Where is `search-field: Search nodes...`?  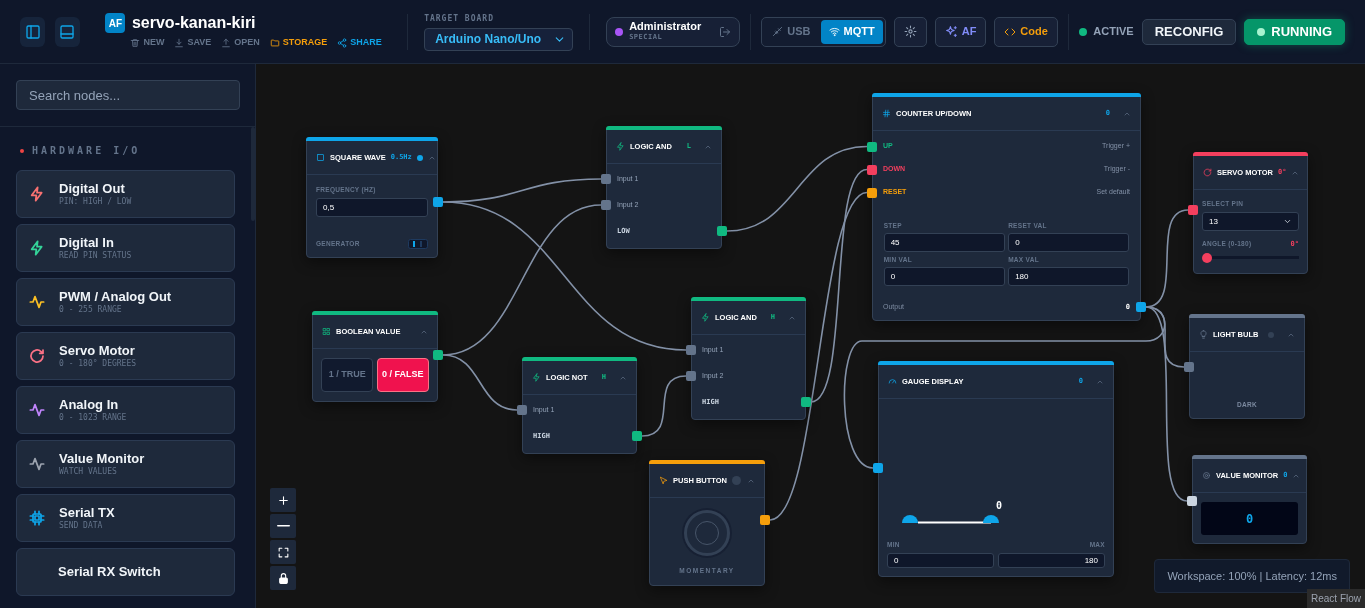 search-field: Search nodes... is located at coordinates (128, 95).